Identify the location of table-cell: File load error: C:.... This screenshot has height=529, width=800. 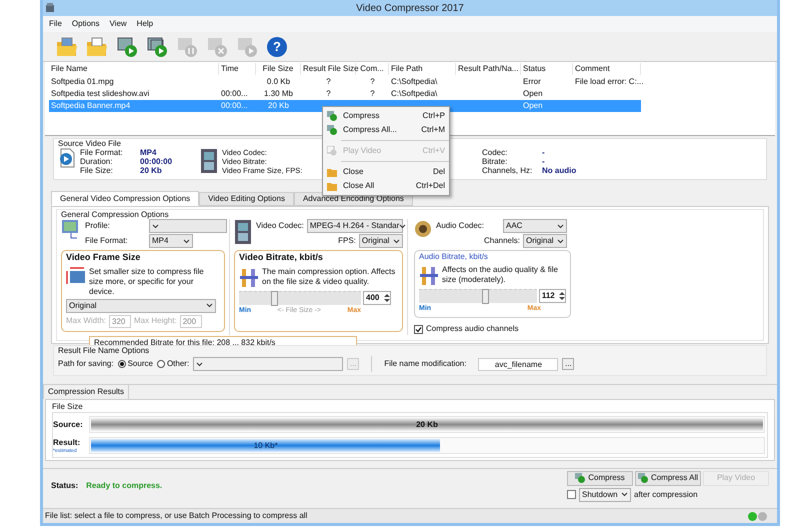
(609, 81).